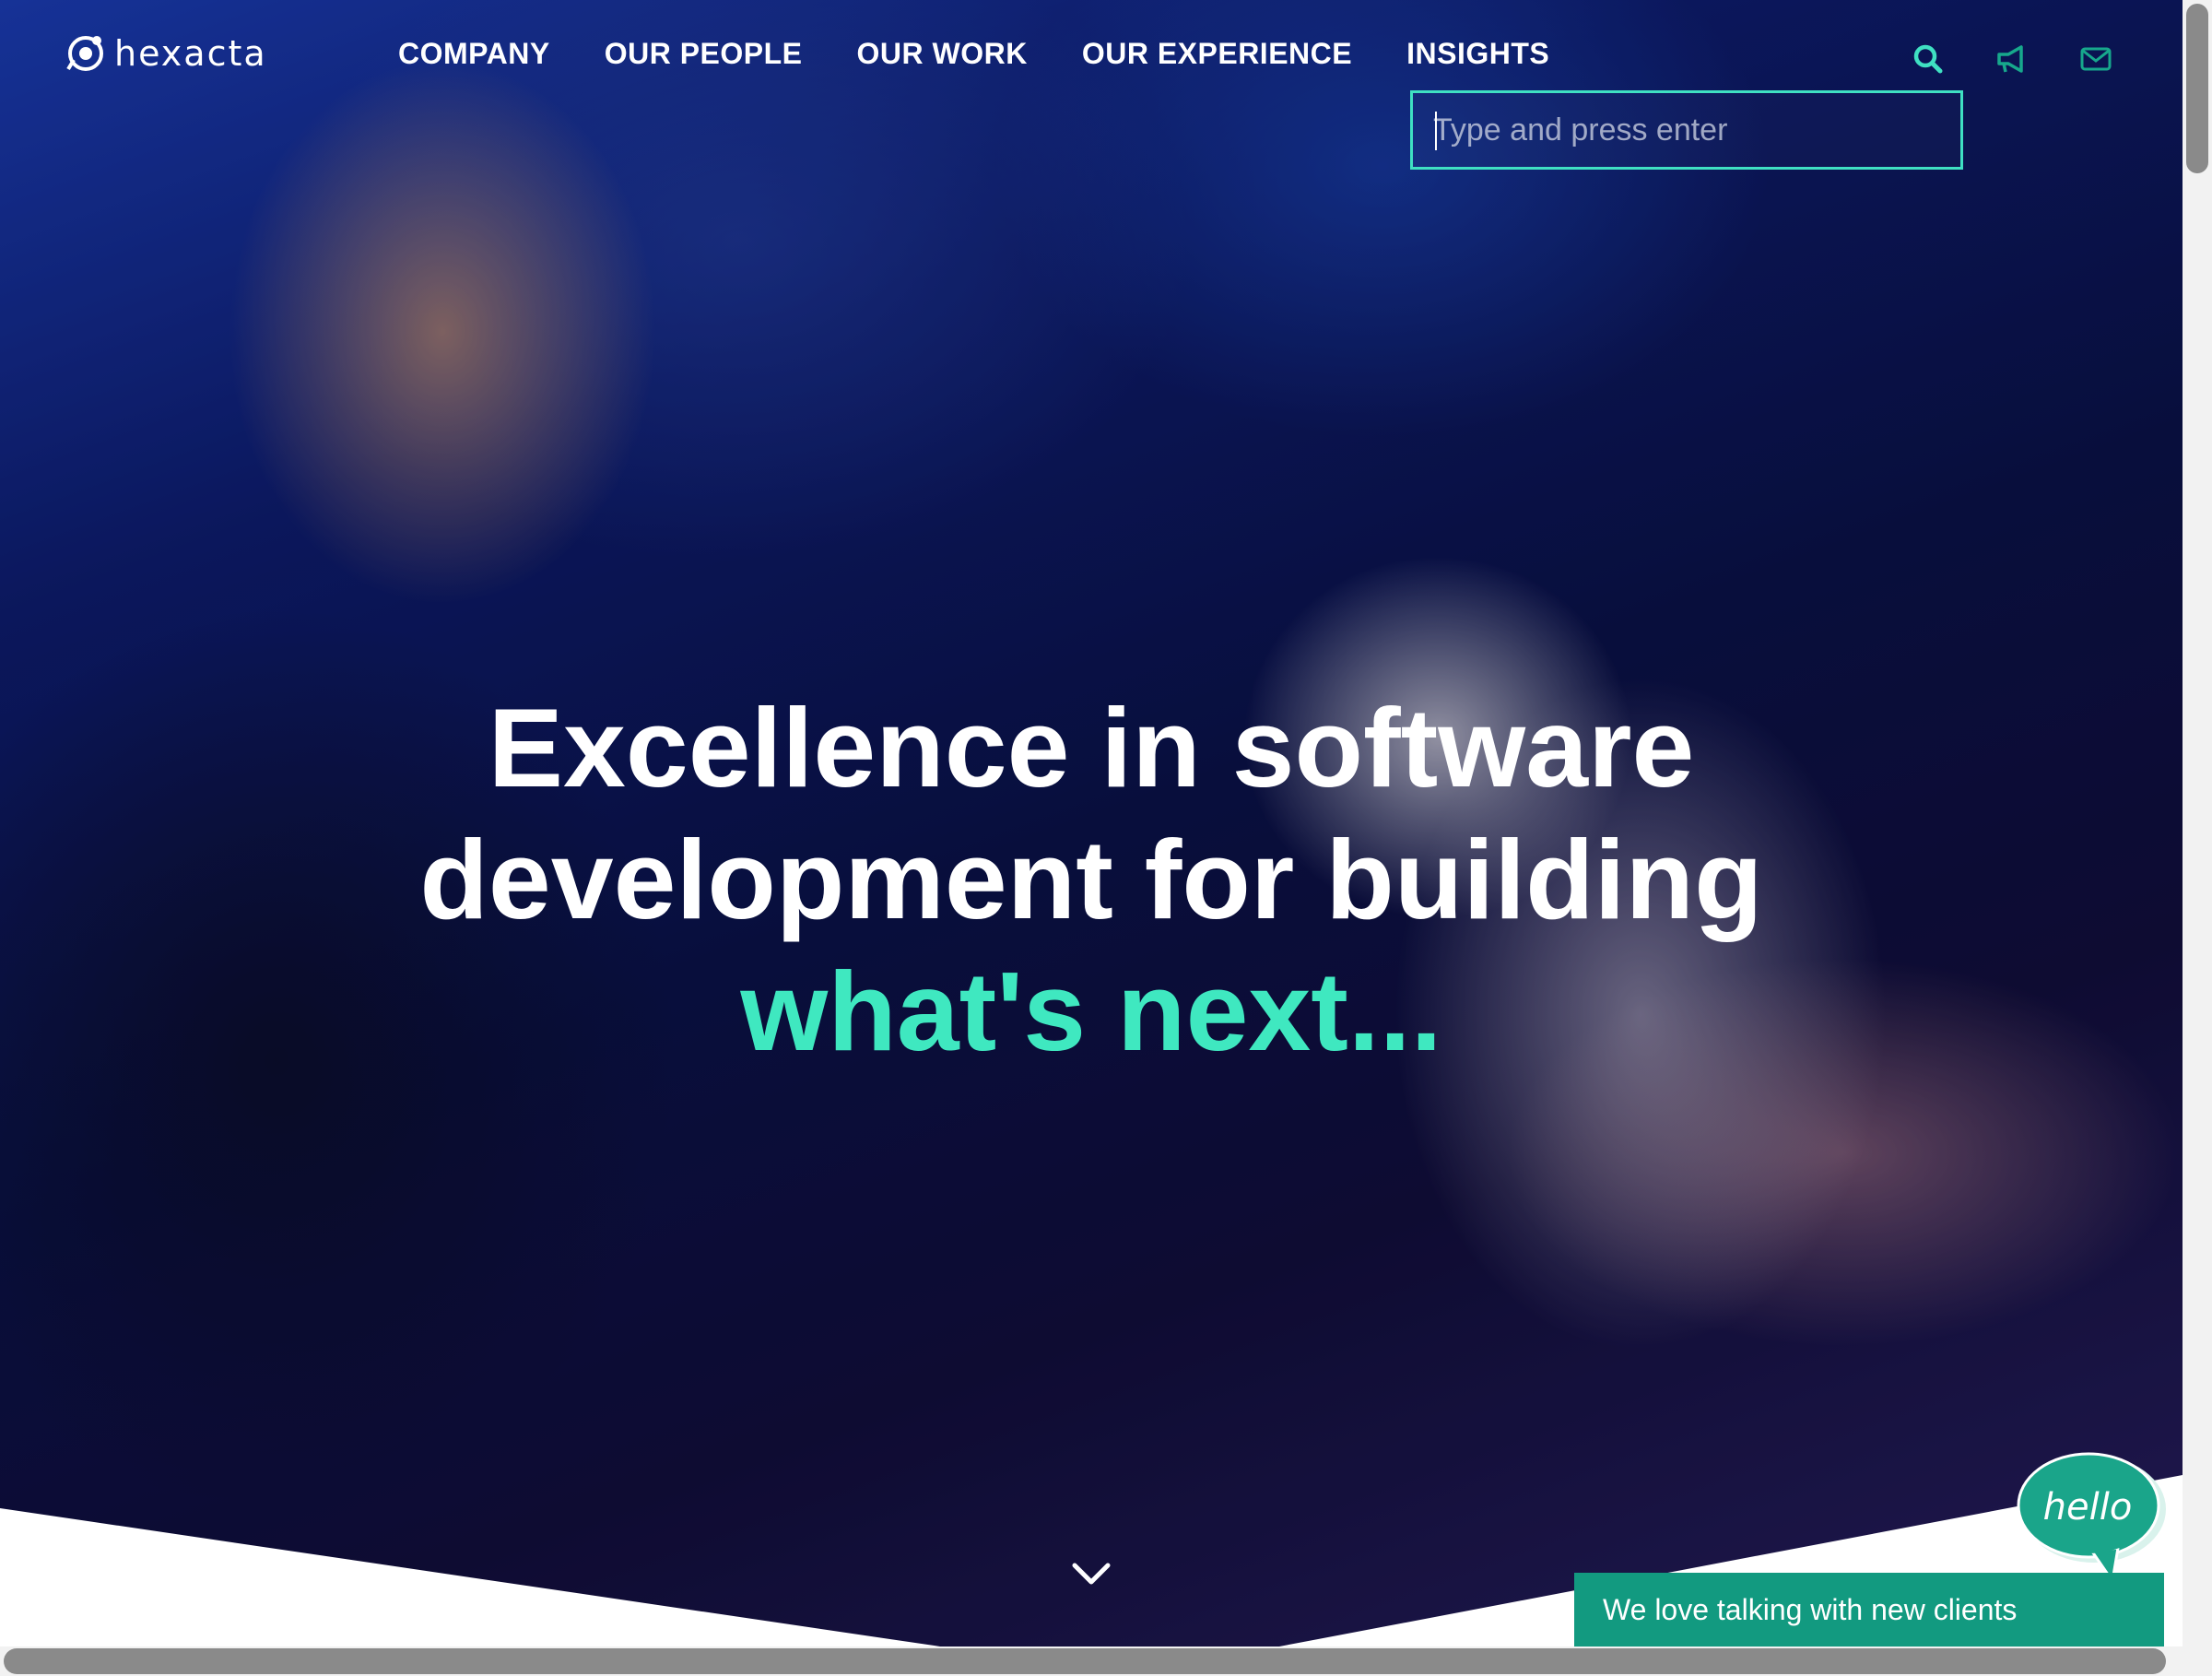 This screenshot has width=2212, height=1676. I want to click on horizontal-scrollbar-thumb, so click(1085, 1661).